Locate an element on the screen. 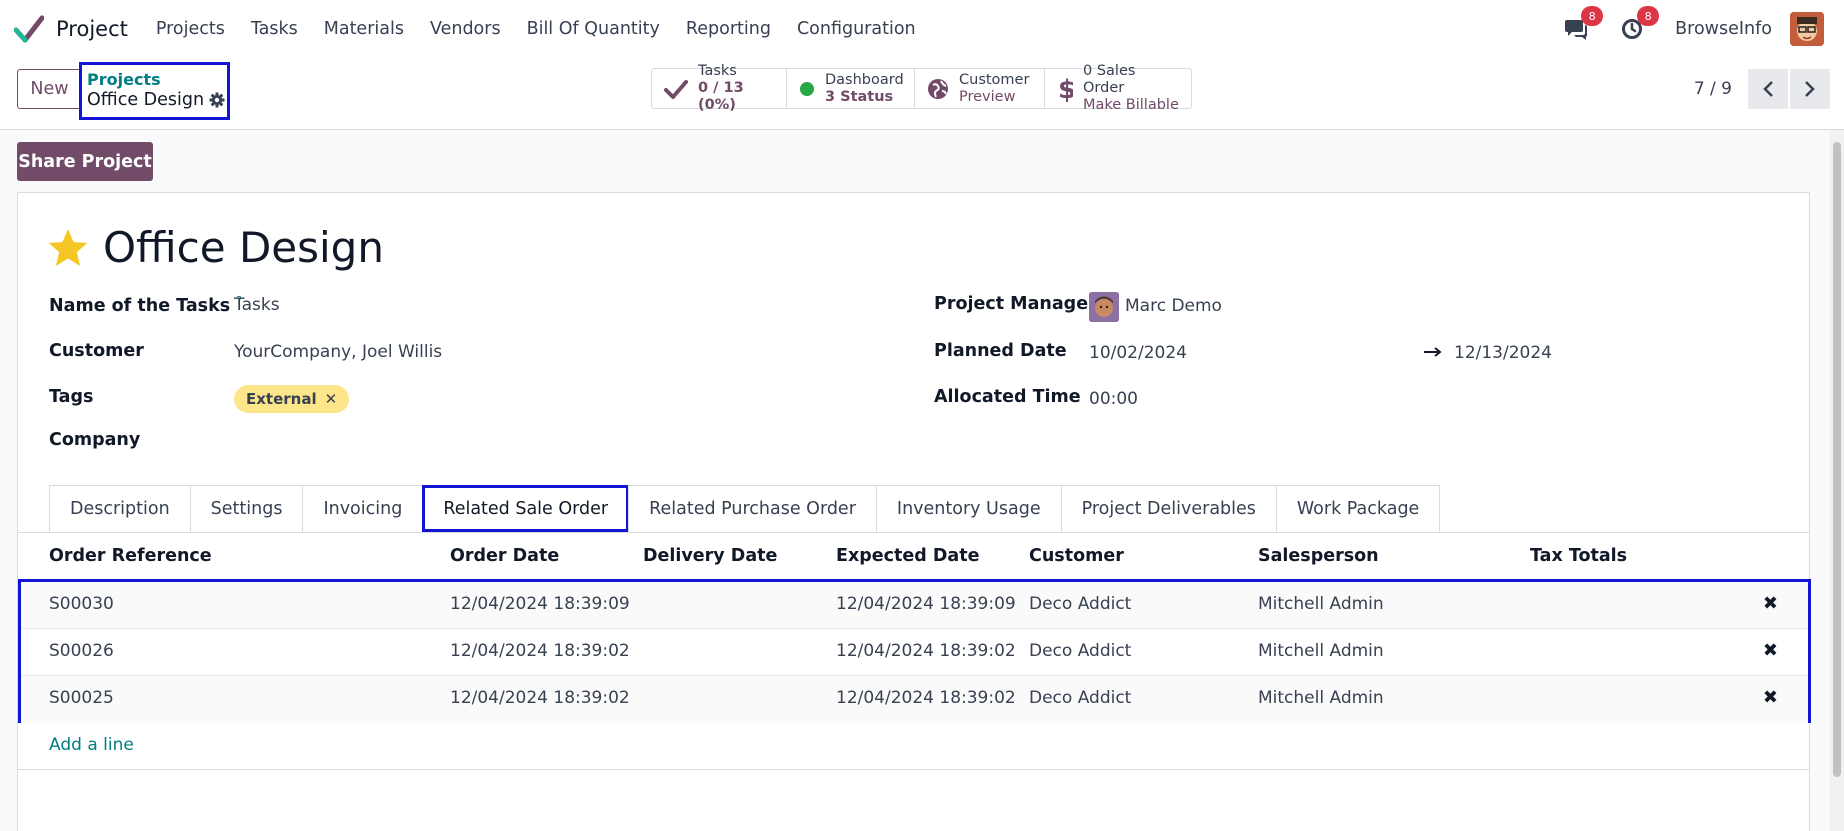 The image size is (1844, 831). customer-label: Customer is located at coordinates (96, 351).